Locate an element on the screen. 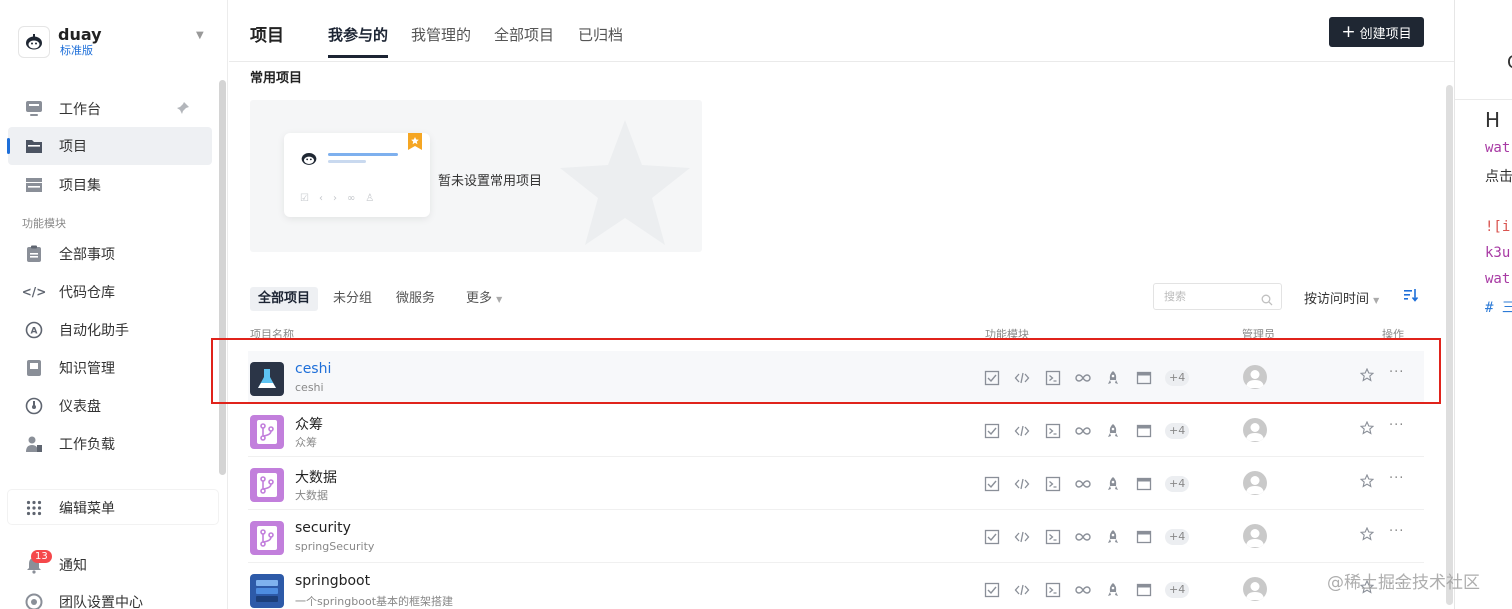  project-name: security is located at coordinates (323, 528).